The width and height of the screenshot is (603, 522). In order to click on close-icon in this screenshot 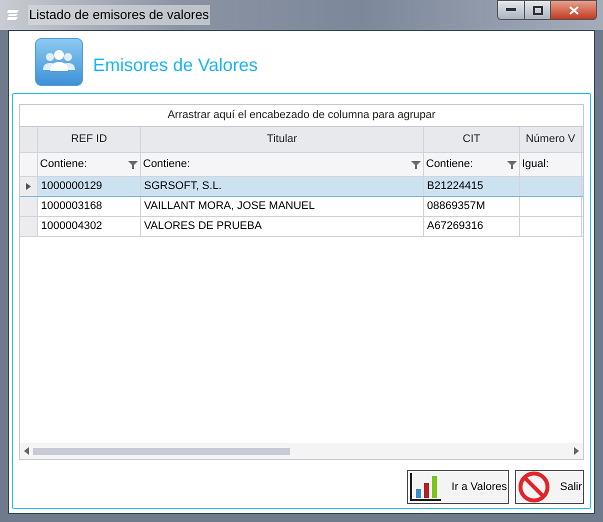, I will do `click(573, 10)`.